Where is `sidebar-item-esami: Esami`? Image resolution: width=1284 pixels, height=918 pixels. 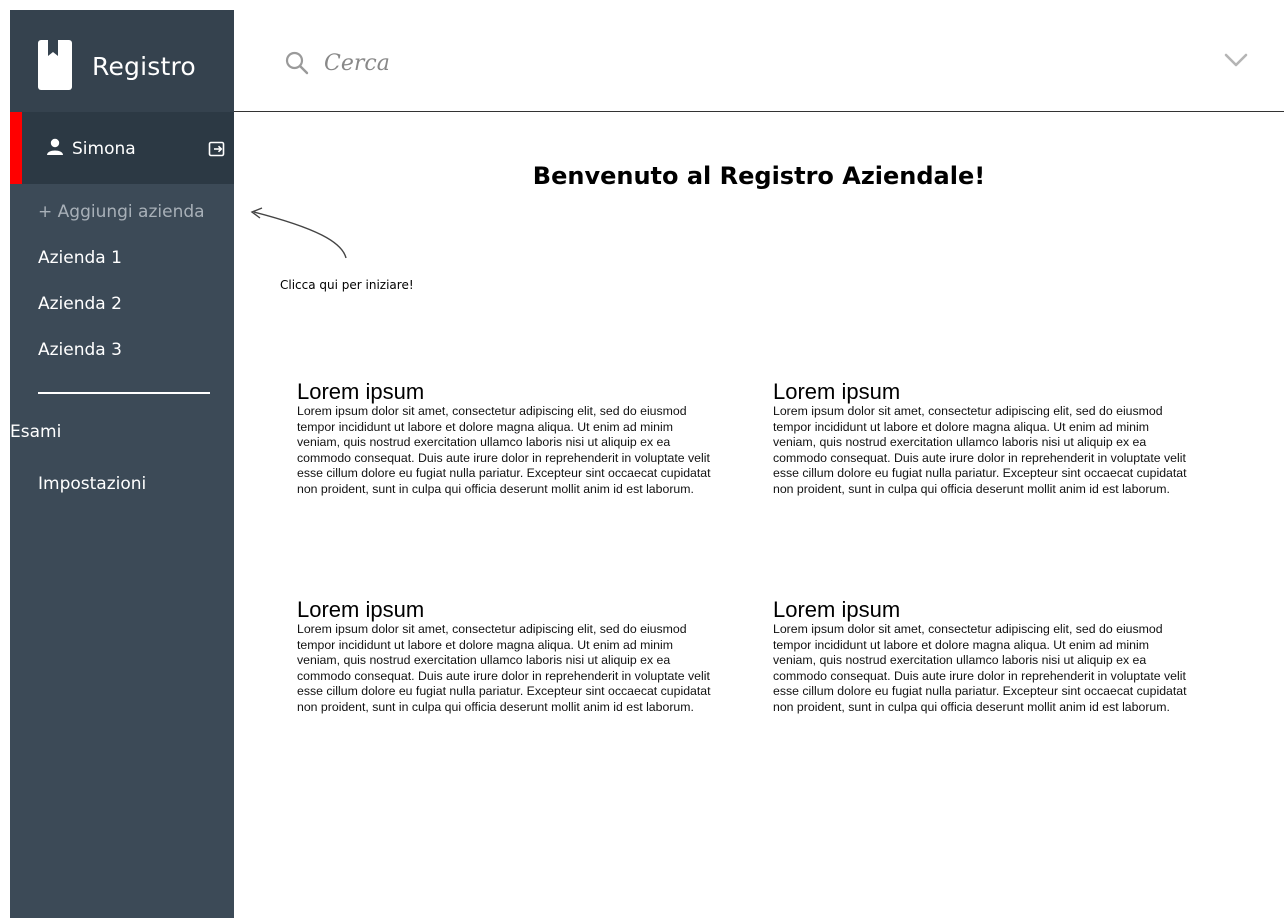
sidebar-item-esami: Esami is located at coordinates (35, 432).